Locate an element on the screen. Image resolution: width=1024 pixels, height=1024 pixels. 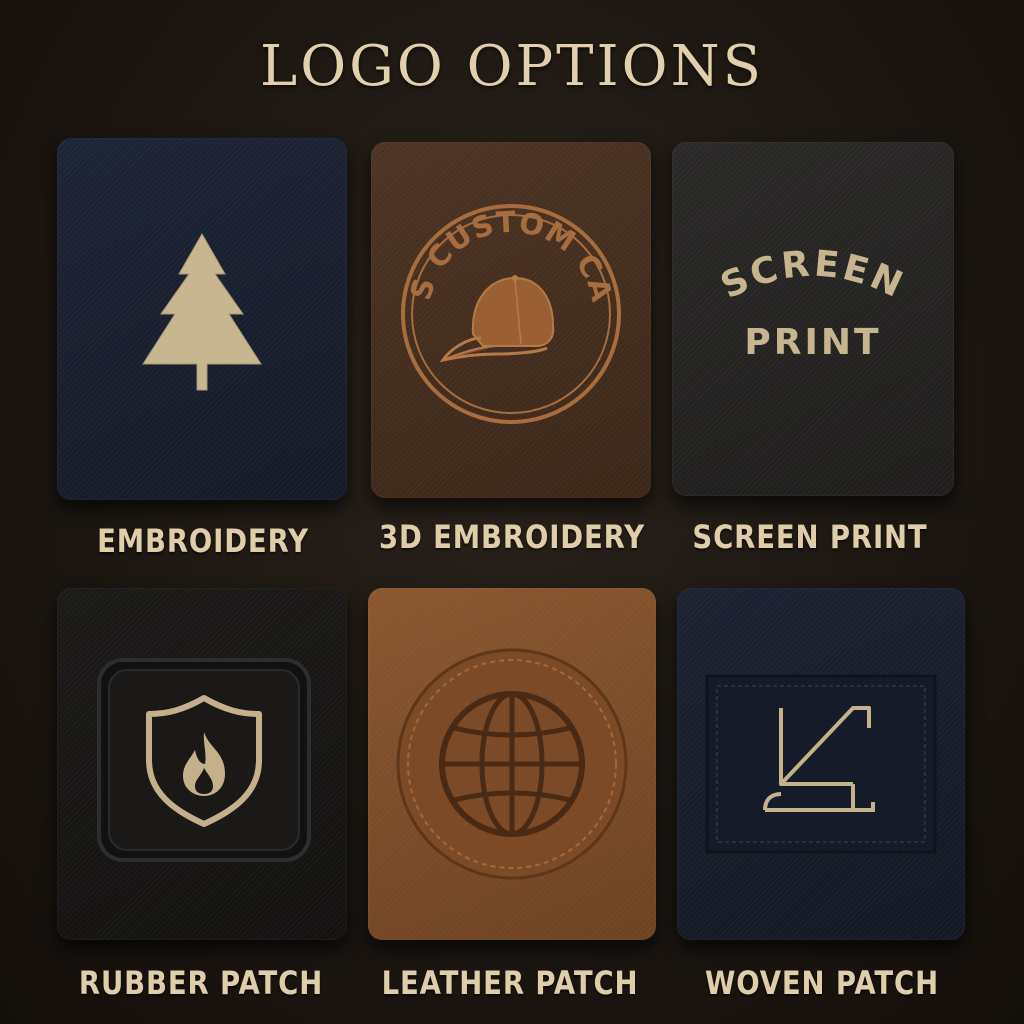
rubber-patch-card is located at coordinates (202, 764).